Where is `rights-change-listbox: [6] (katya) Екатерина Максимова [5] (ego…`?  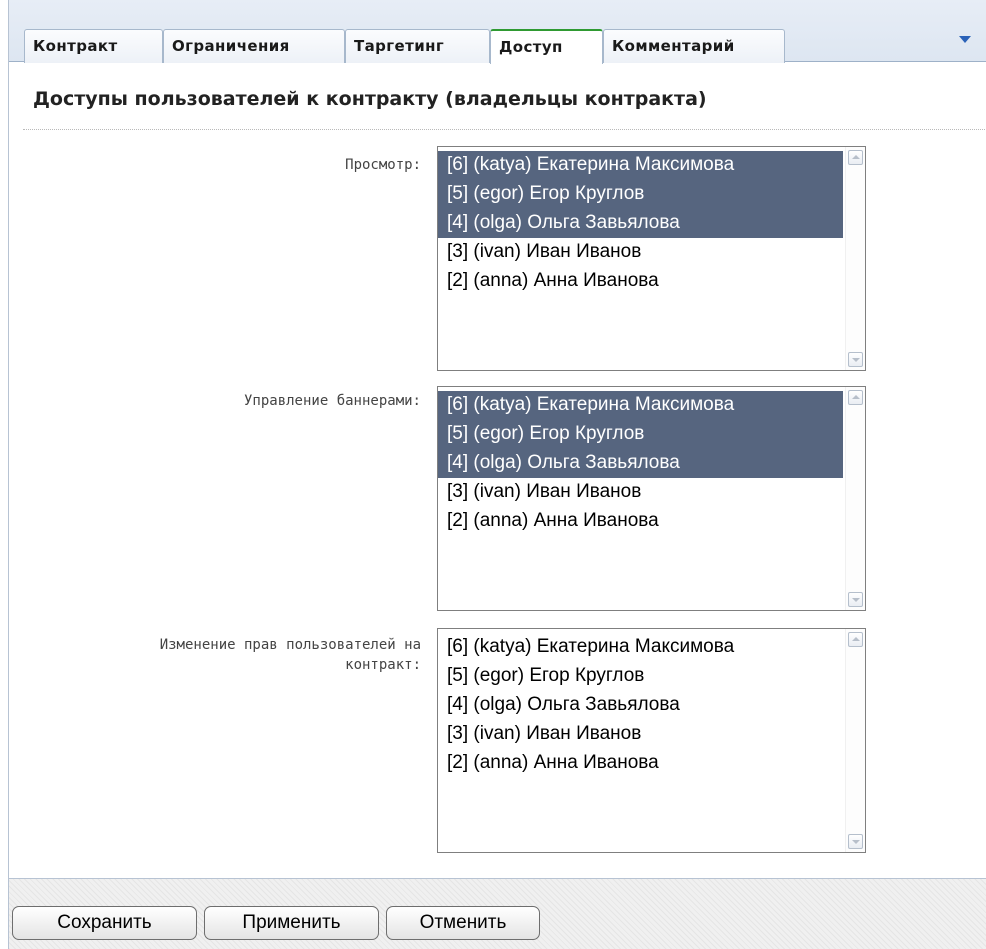
rights-change-listbox: [6] (katya) Екатерина Максимова [5] (ego… is located at coordinates (651, 740).